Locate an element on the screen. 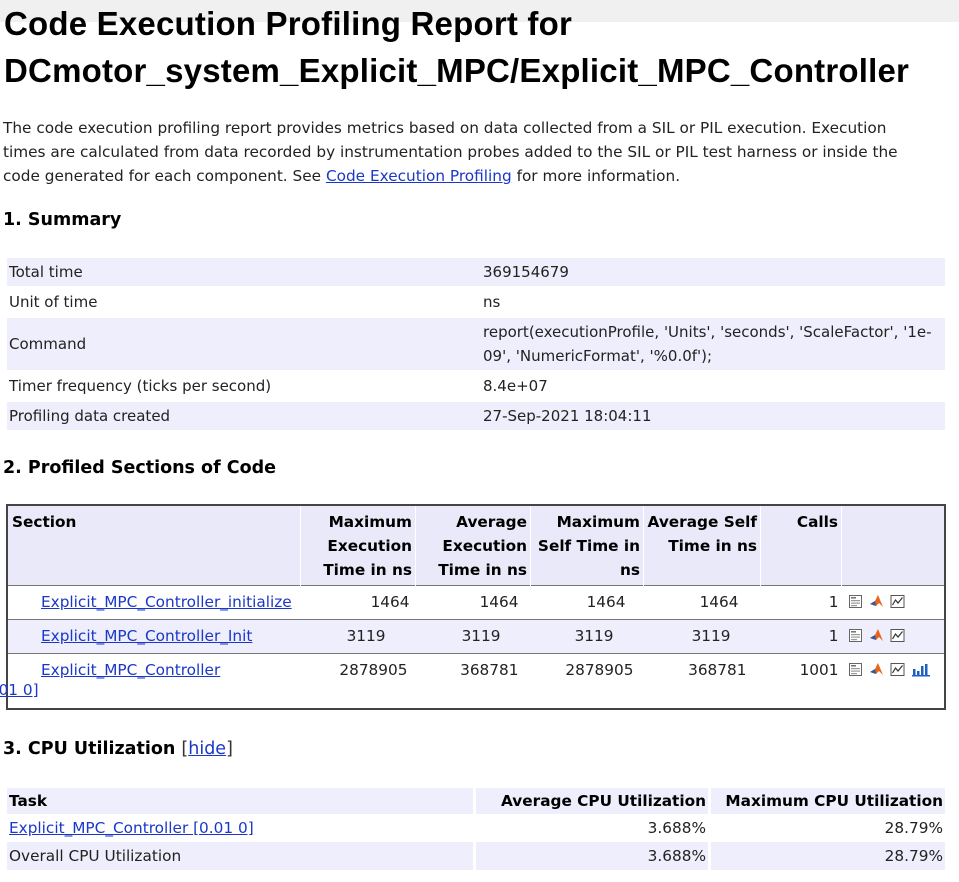 The width and height of the screenshot is (959, 882). avg-exec-cell: 368781 is located at coordinates (473, 680).